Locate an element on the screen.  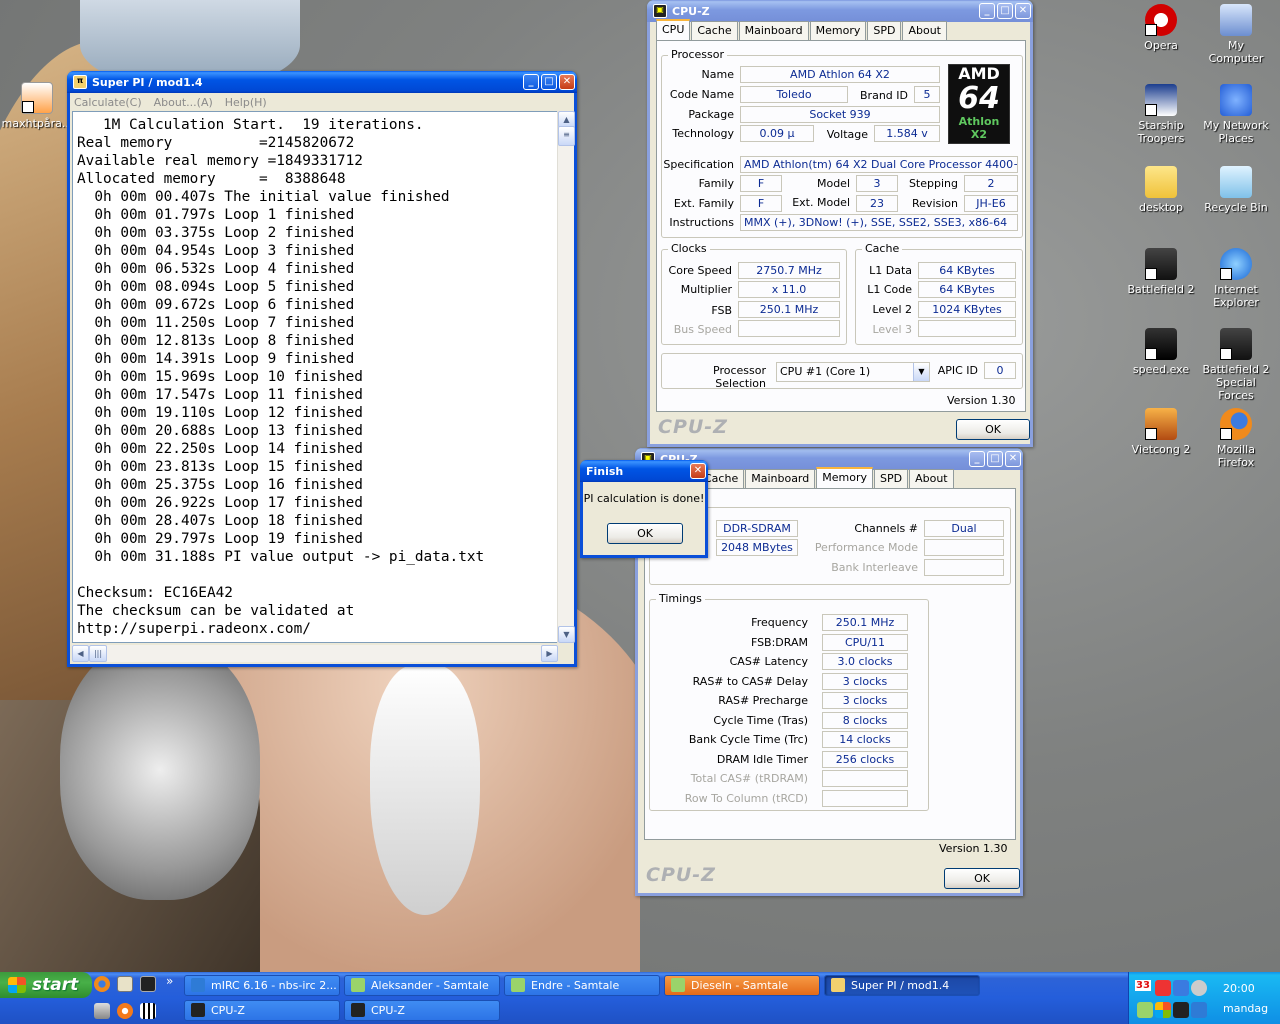
menu-about: About...(A) is located at coordinates (183, 102).